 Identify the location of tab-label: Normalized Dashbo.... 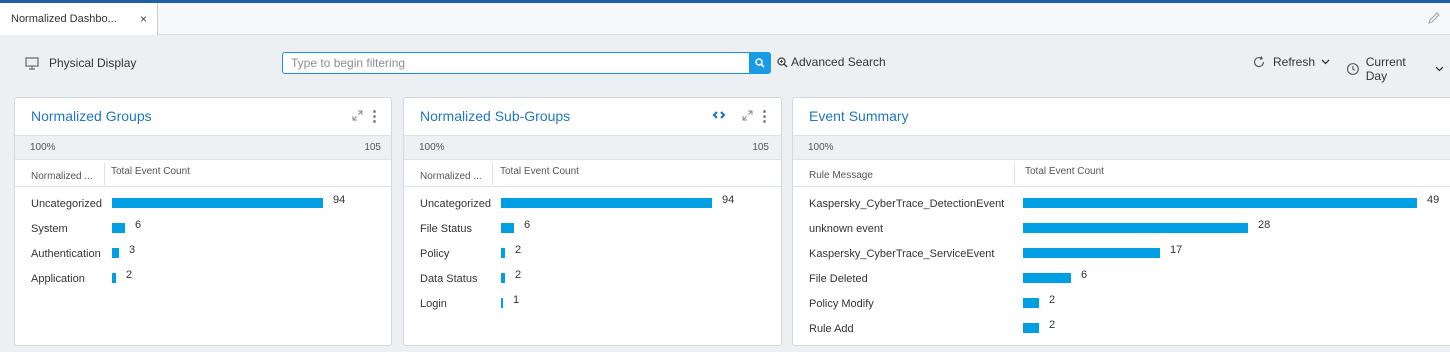
(64, 19).